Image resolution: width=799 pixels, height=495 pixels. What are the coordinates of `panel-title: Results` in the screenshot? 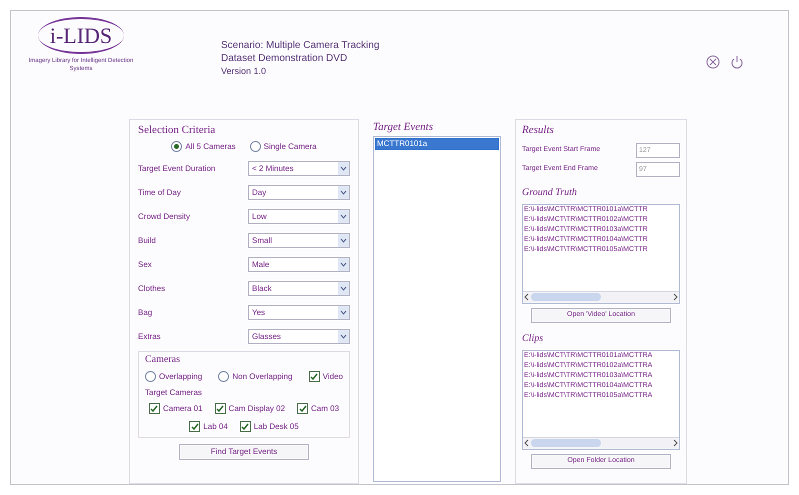 It's located at (538, 130).